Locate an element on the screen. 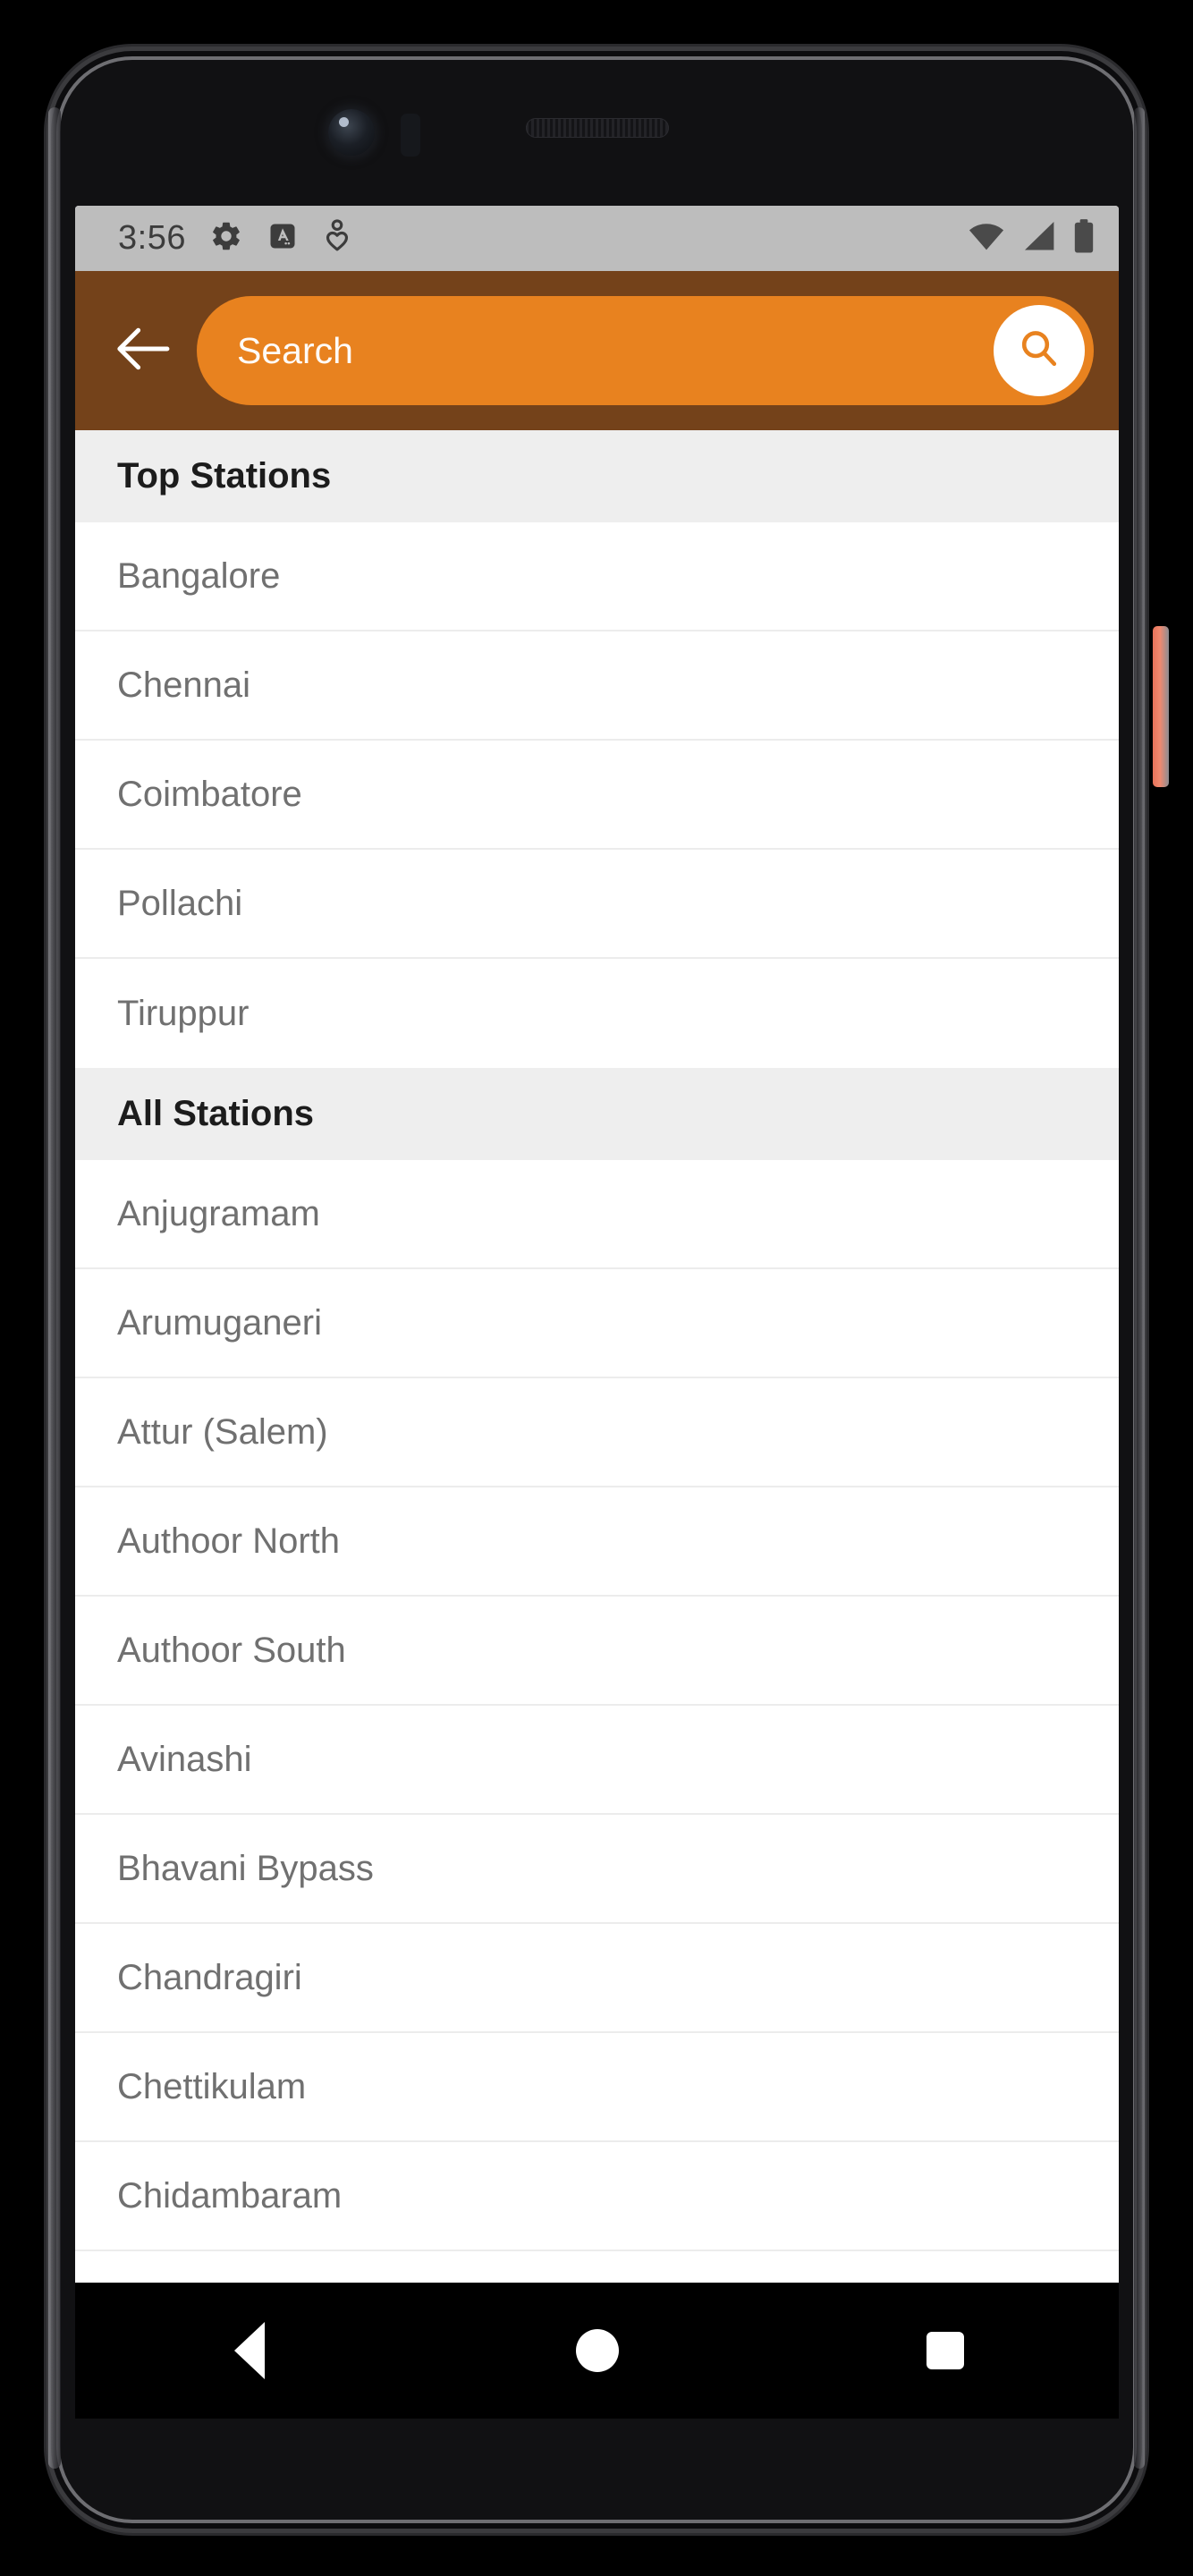 The height and width of the screenshot is (2576, 1193). list-item: Anjugramam is located at coordinates (597, 1214).